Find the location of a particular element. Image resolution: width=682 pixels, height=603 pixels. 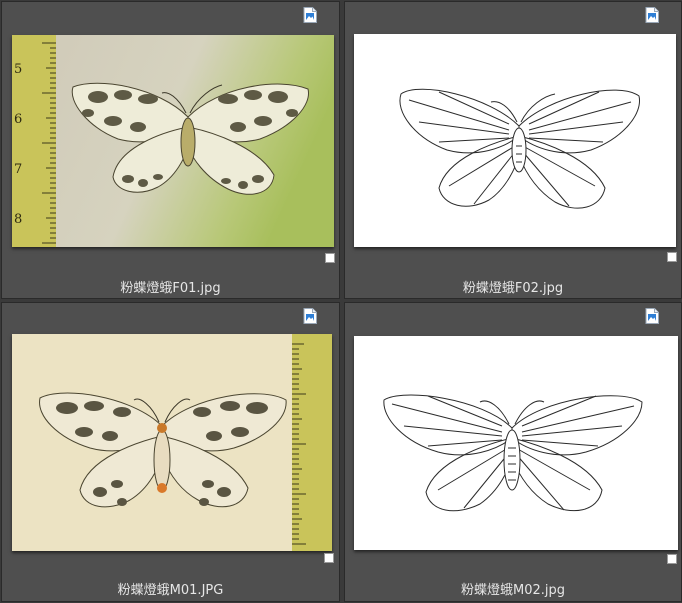

file-name-label: 粉蝶燈蛾M01.JPG is located at coordinates (170, 590).